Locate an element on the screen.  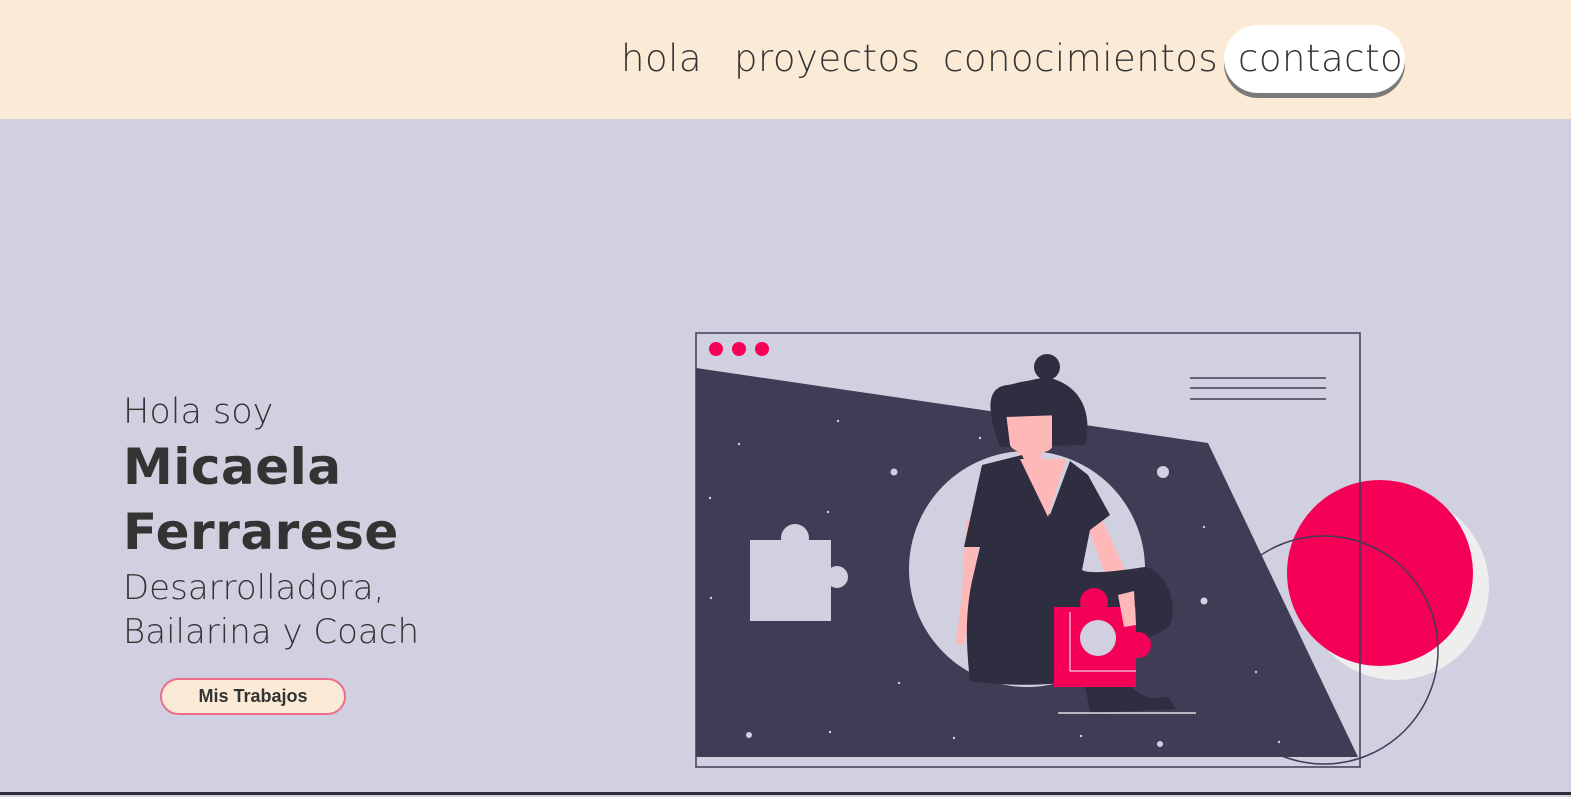
hero-role-line-1: Desarrolladora, is located at coordinates (254, 588).